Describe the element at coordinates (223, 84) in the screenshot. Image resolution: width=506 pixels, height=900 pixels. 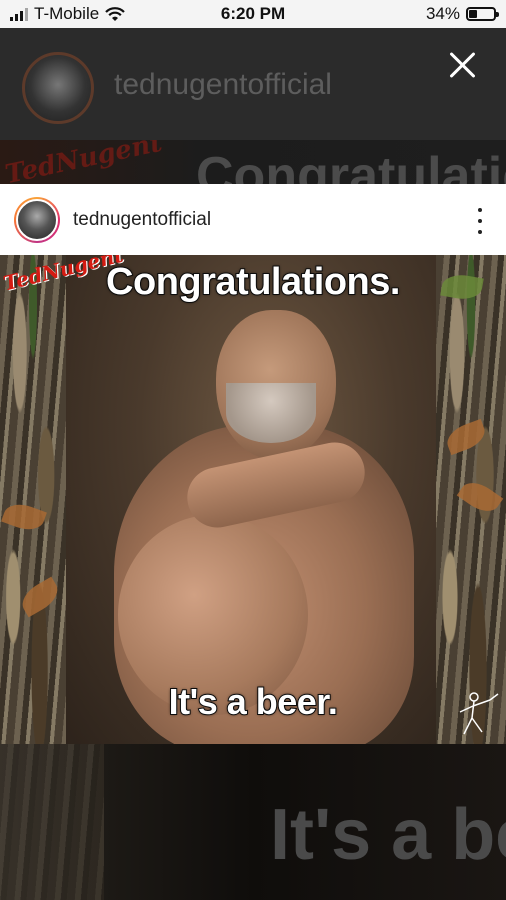
I see `story-username: tednugentofficial` at that location.